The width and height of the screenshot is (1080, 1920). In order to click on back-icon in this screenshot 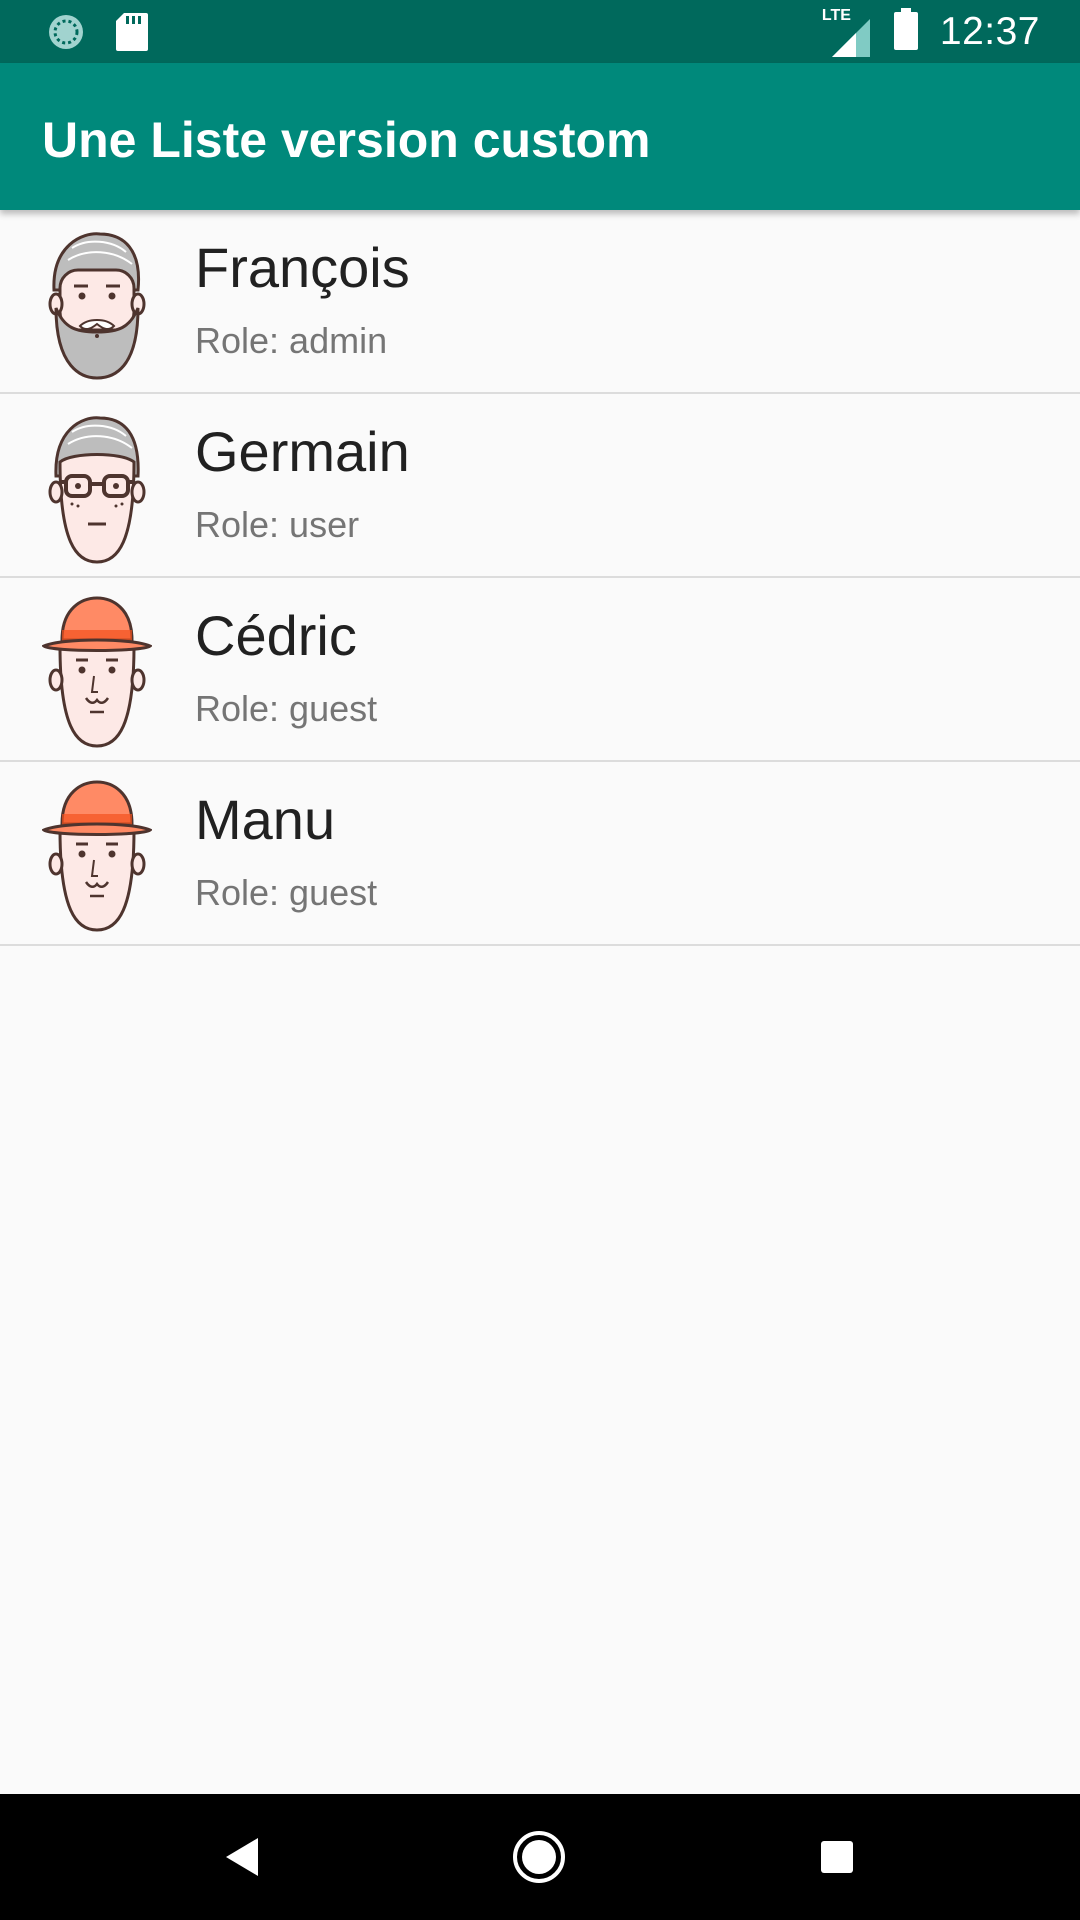, I will do `click(241, 1857)`.